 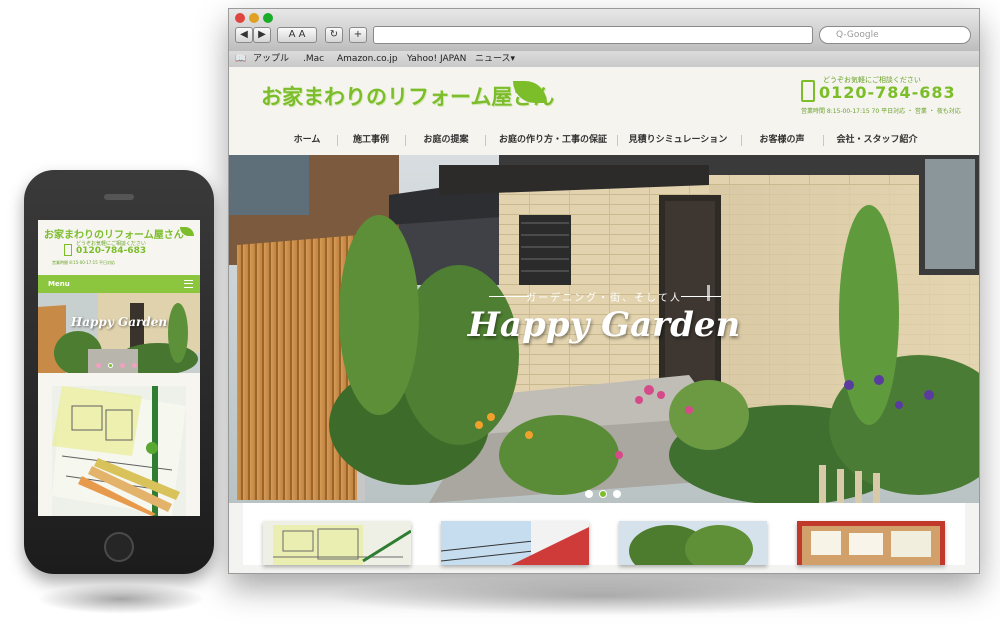 What do you see at coordinates (119, 197) in the screenshot?
I see `phone-speaker` at bounding box center [119, 197].